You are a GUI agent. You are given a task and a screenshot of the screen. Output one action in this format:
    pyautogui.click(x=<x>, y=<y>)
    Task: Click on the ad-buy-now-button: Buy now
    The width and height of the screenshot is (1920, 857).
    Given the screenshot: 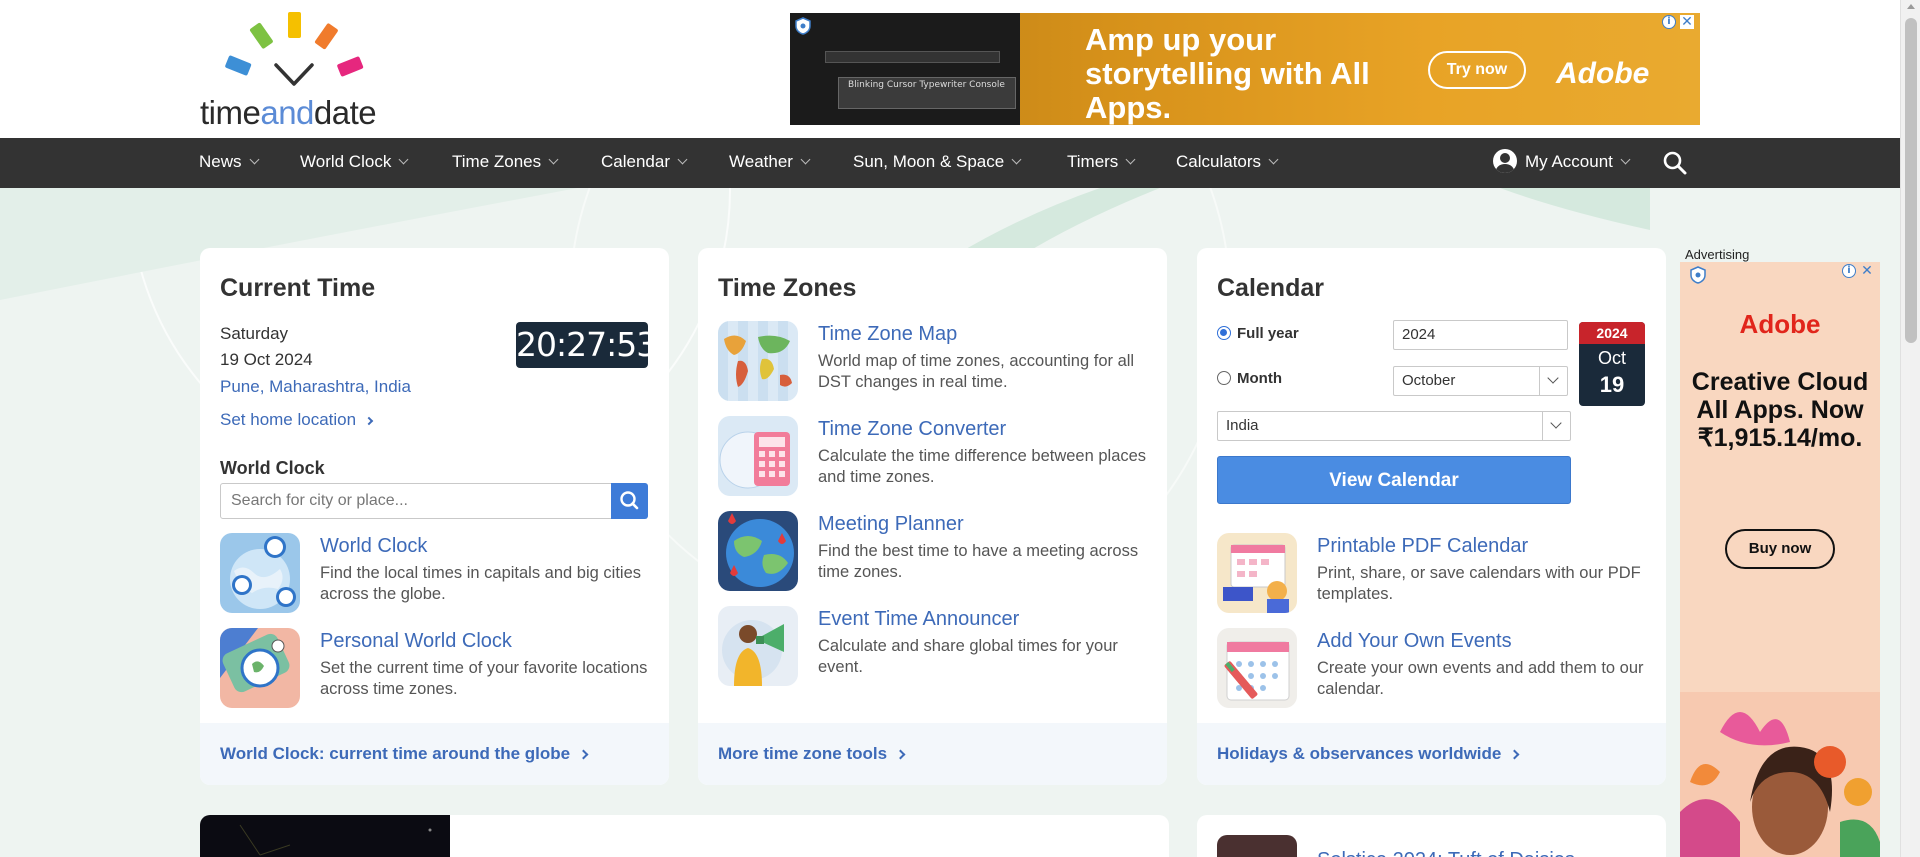 What is the action you would take?
    pyautogui.click(x=1780, y=549)
    